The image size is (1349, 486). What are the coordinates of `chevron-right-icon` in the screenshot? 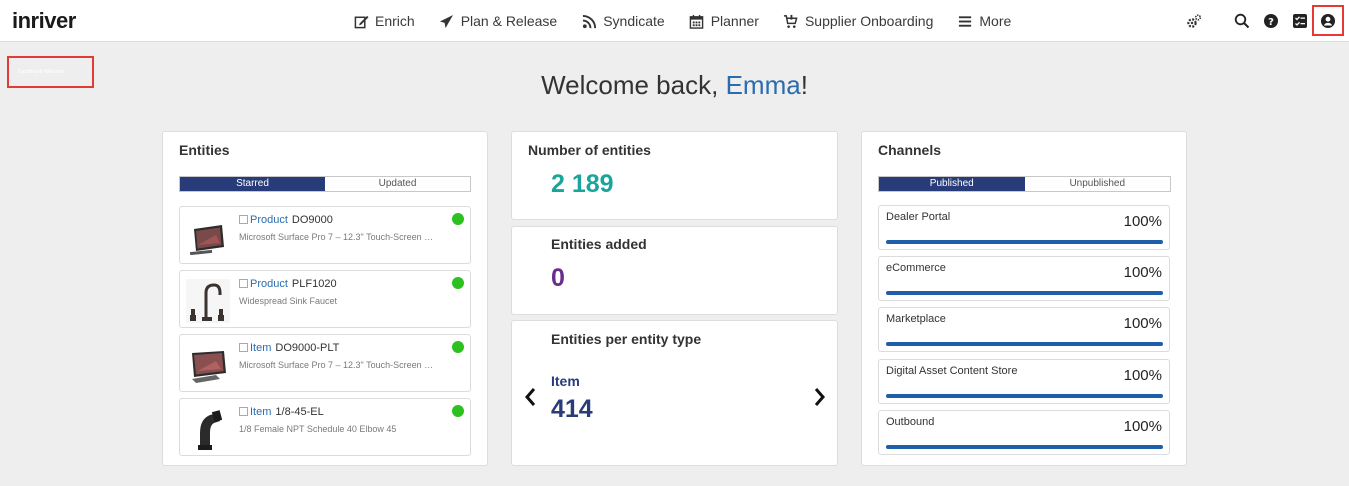 It's located at (819, 397).